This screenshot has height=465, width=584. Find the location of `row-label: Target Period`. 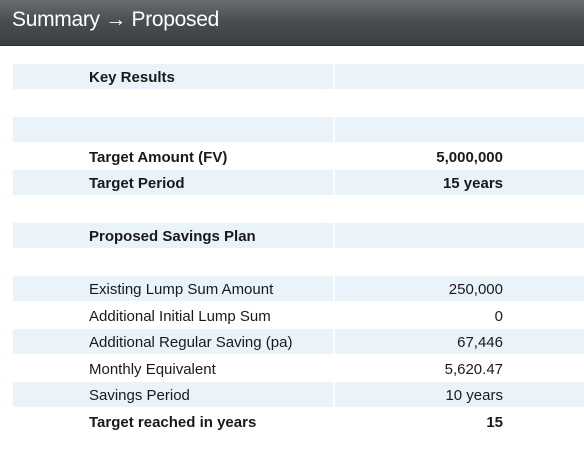

row-label: Target Period is located at coordinates (137, 183).